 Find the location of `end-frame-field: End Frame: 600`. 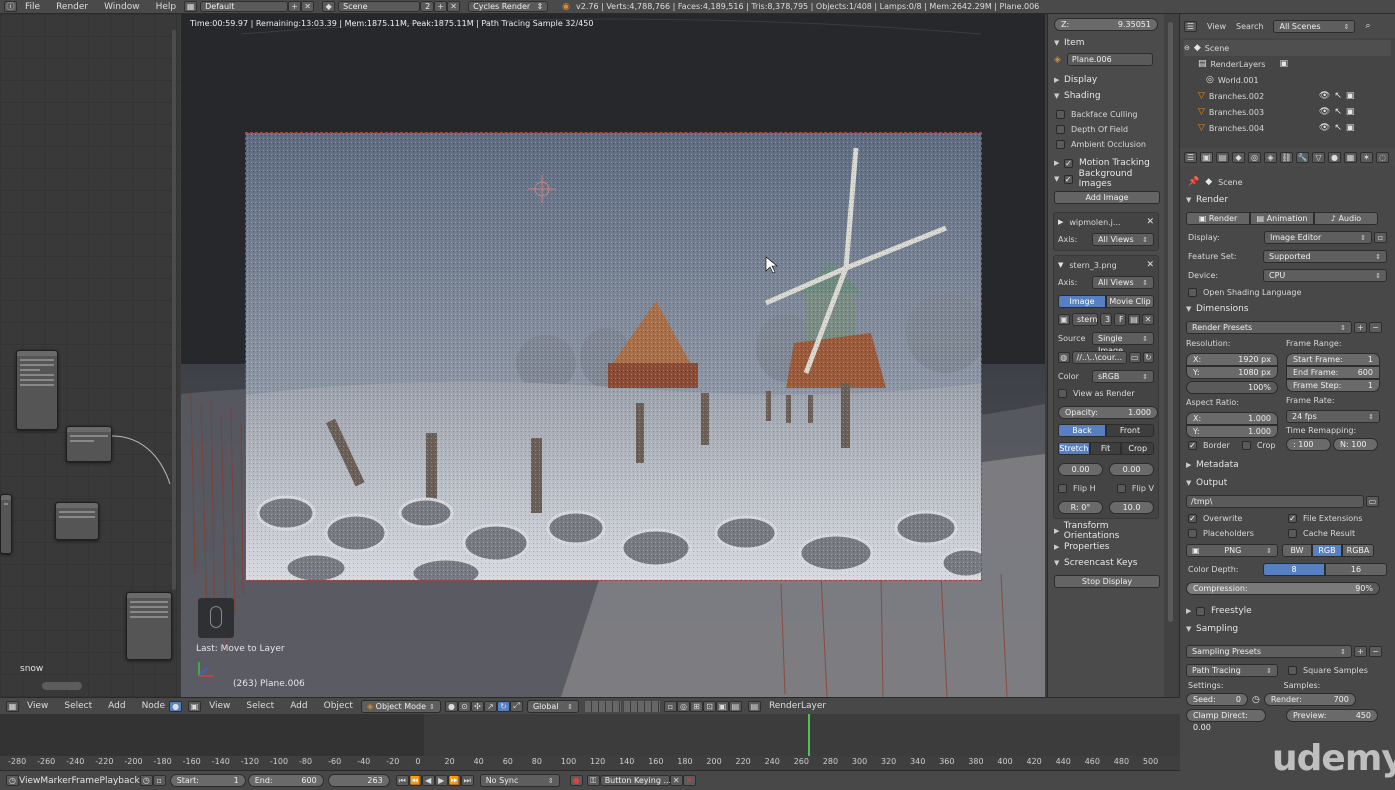

end-frame-field: End Frame: 600 is located at coordinates (1333, 372).